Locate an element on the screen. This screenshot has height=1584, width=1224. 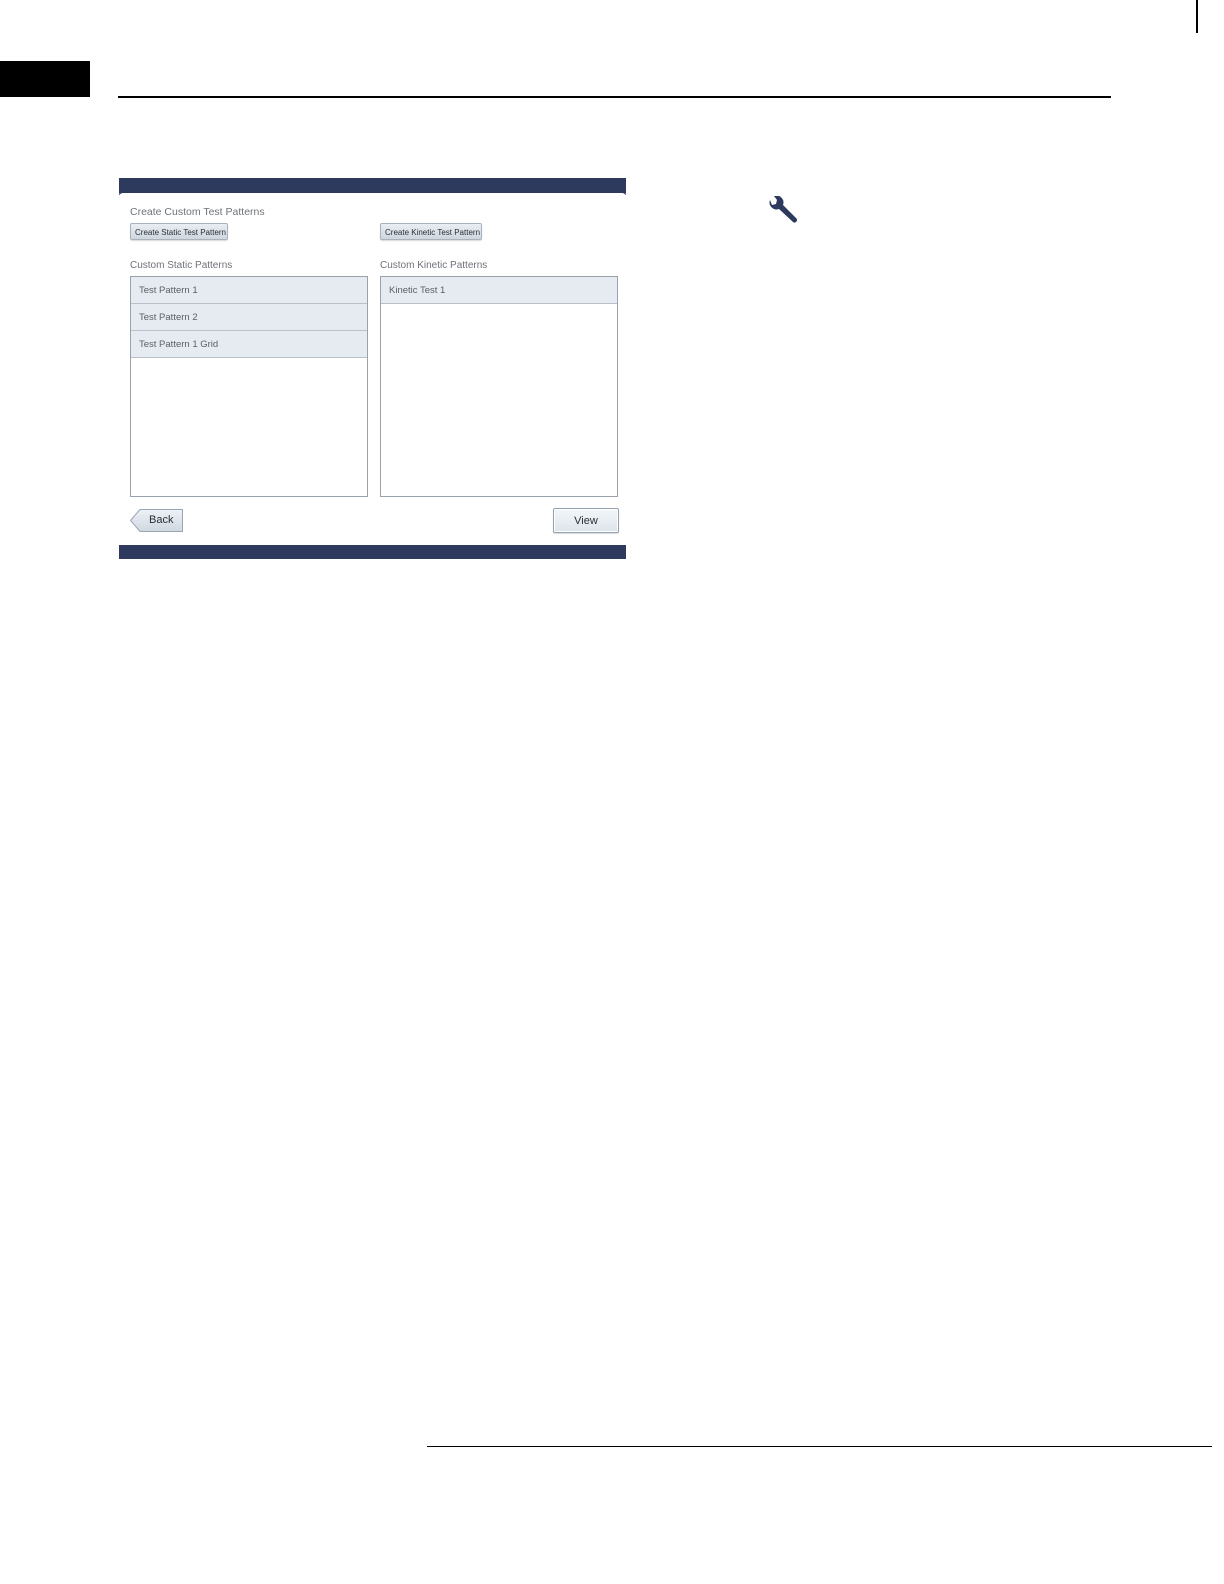
kinetic-patterns-list: Kinetic Test 1 is located at coordinates (499, 386).